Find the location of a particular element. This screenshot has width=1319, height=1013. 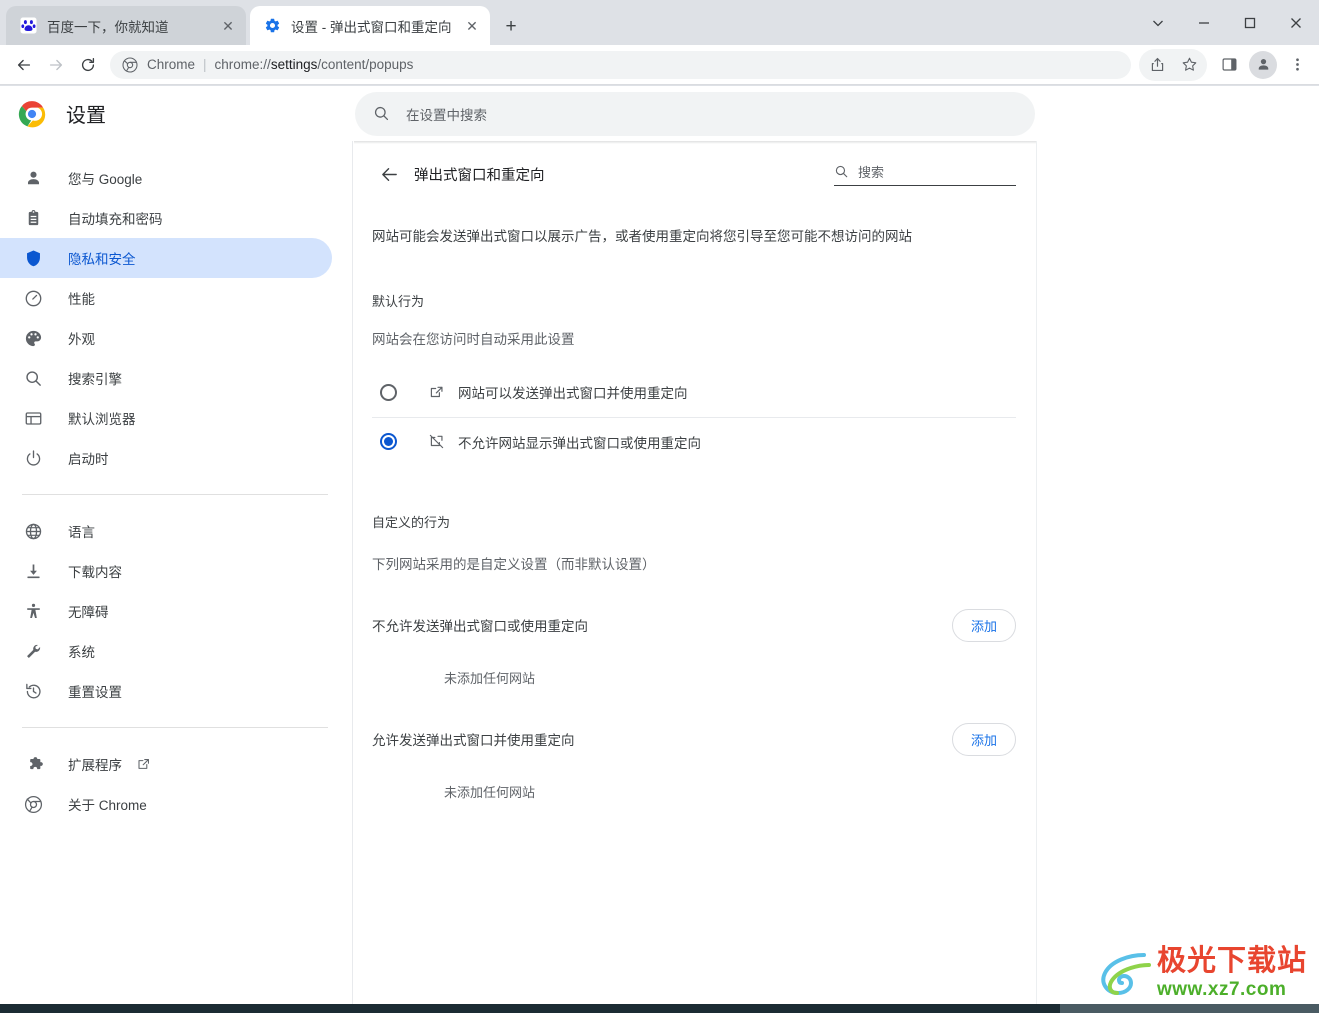

window-controls is located at coordinates (1227, 22).